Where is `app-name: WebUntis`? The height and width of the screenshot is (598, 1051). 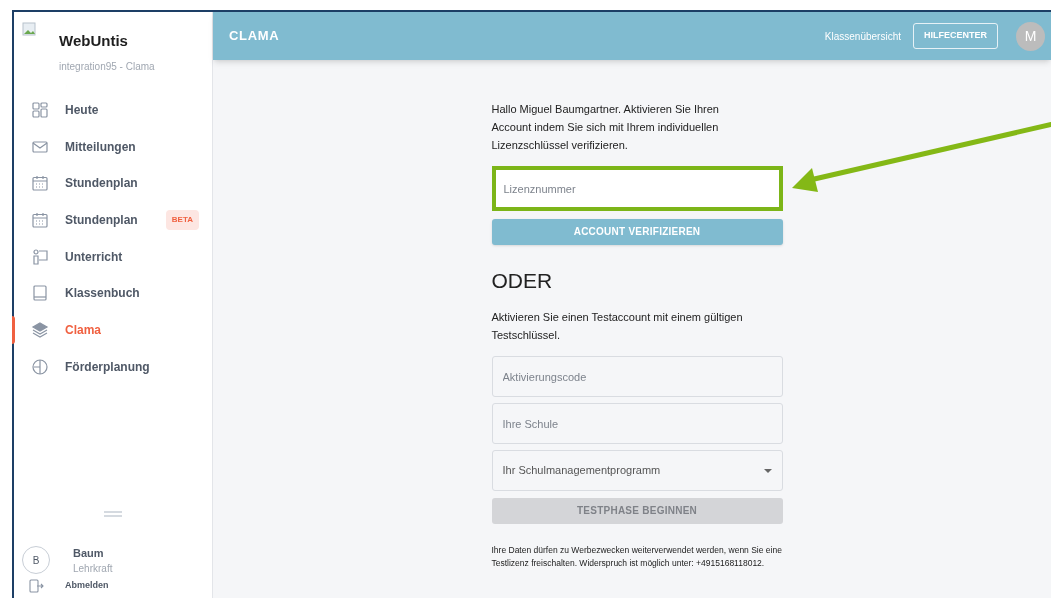
app-name: WebUntis is located at coordinates (94, 41).